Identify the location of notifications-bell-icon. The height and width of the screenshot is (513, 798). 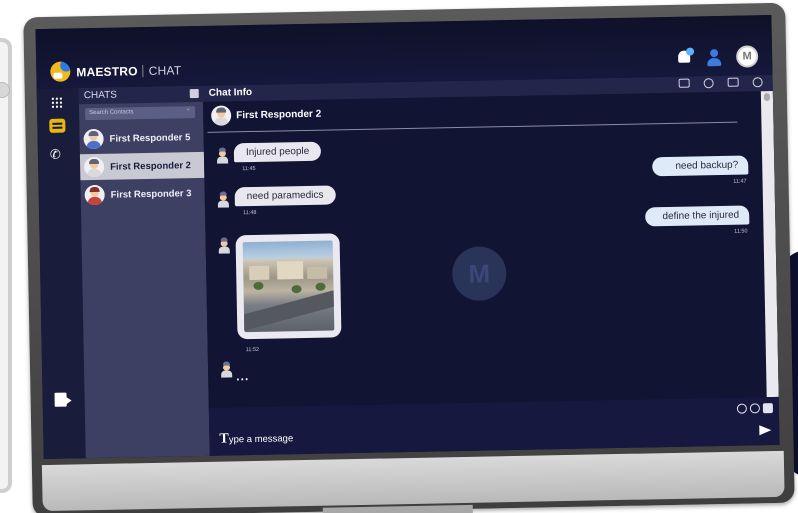
(684, 58).